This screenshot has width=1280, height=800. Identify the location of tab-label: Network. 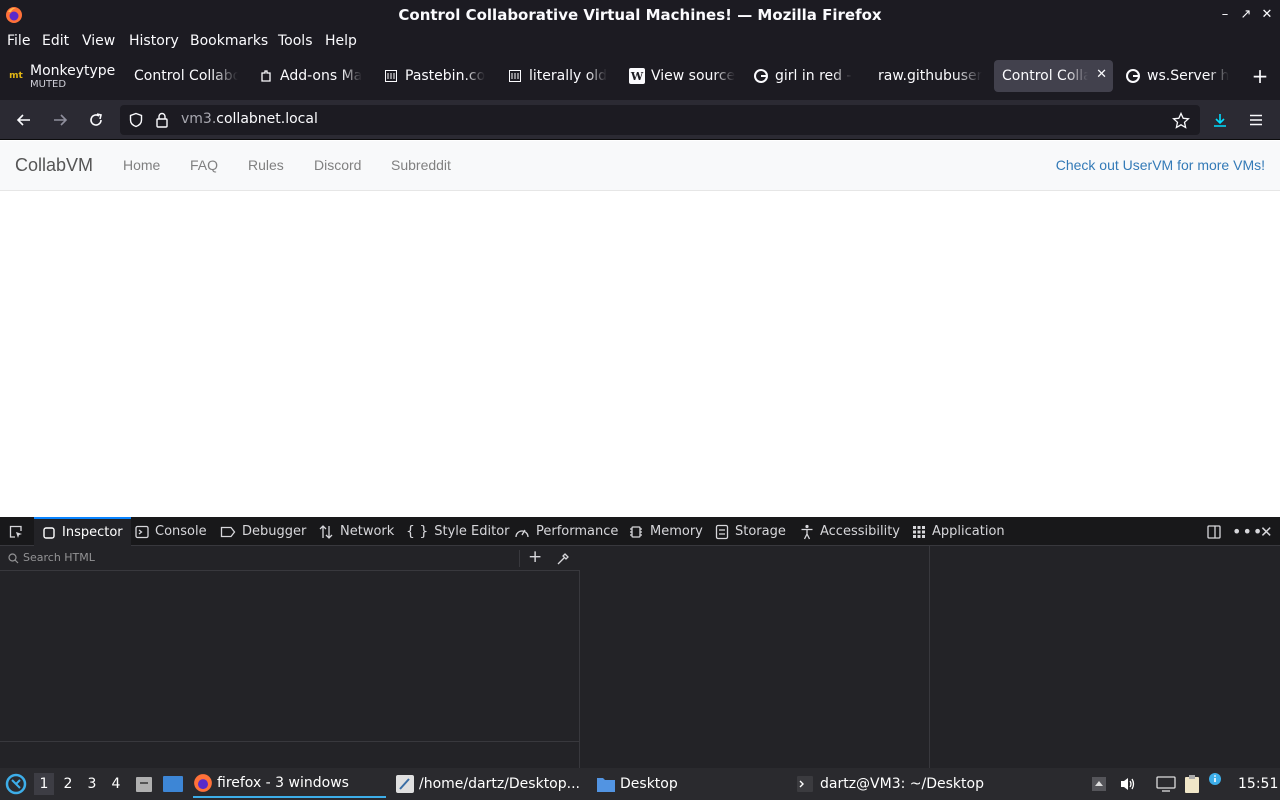
(367, 531).